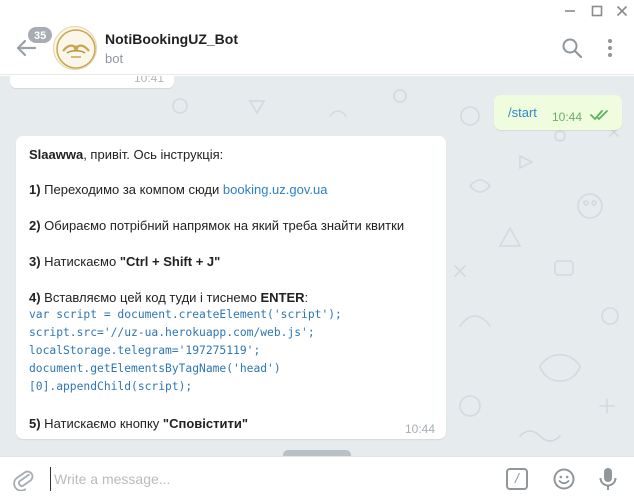 This screenshot has width=634, height=501. What do you see at coordinates (40, 35) in the screenshot?
I see `unread-badge: 35` at bounding box center [40, 35].